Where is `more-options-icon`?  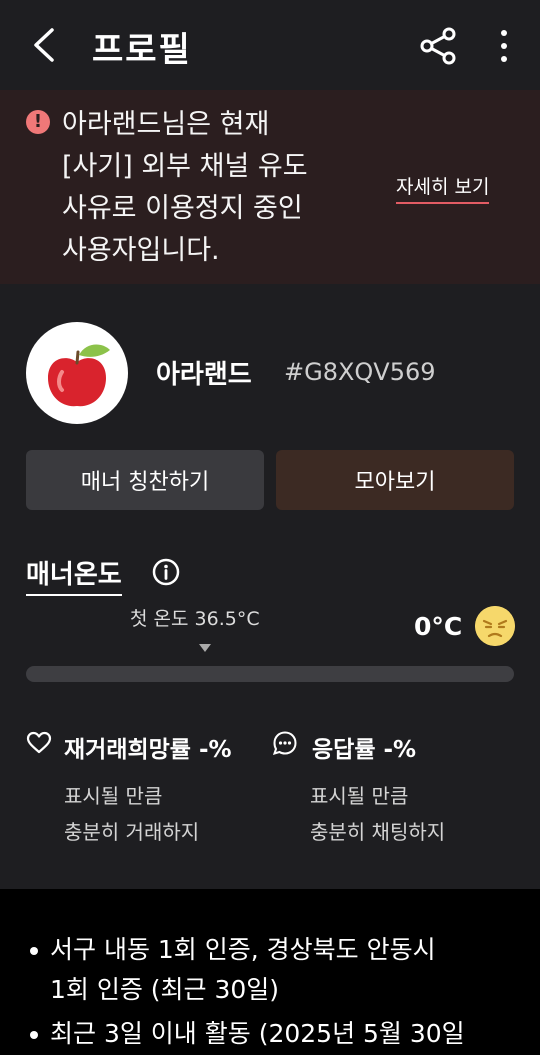
more-options-icon is located at coordinates (504, 46).